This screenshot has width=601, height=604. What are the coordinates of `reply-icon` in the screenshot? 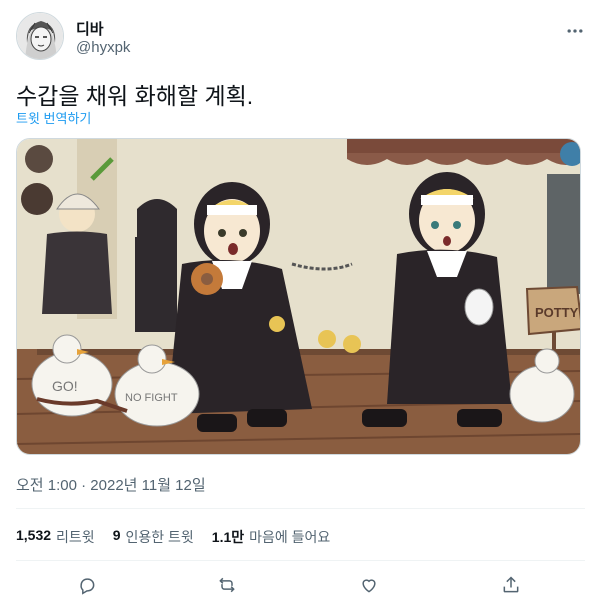 It's located at (87, 585).